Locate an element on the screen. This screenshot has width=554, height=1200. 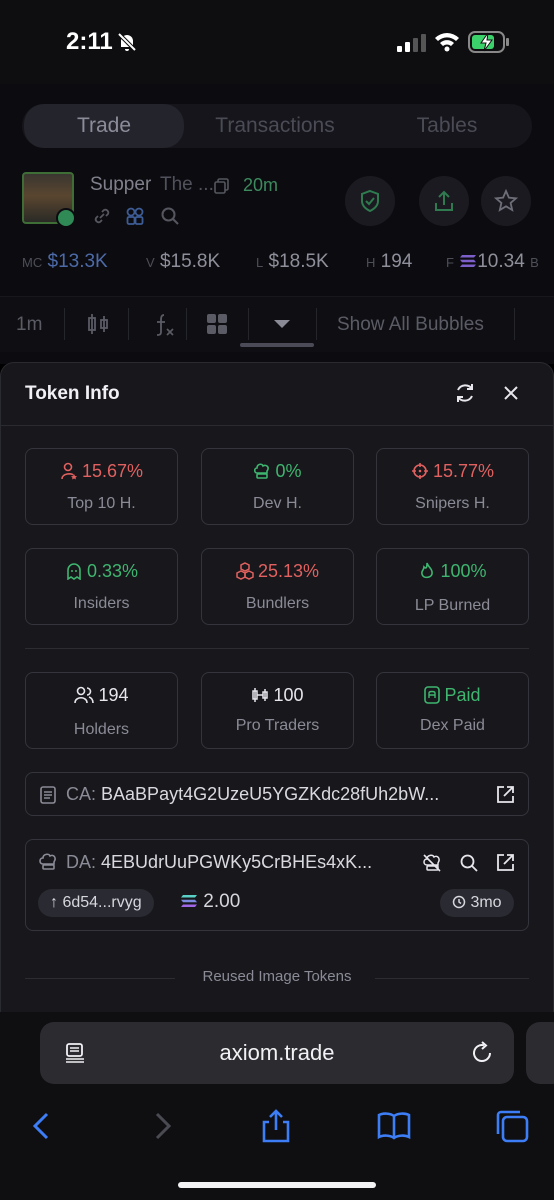
section-divider is located at coordinates (277, 648).